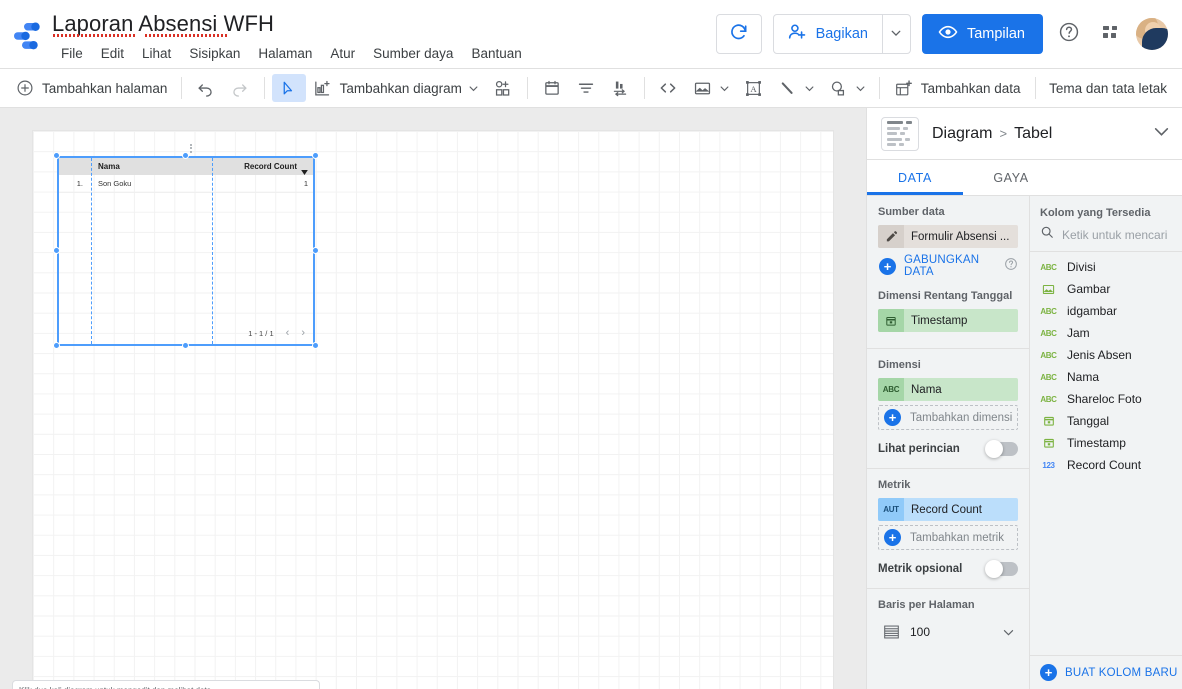 The image size is (1182, 689). Describe the element at coordinates (1106, 355) in the screenshot. I see `field-item-jenis-absen: ABC Jenis Absen` at that location.